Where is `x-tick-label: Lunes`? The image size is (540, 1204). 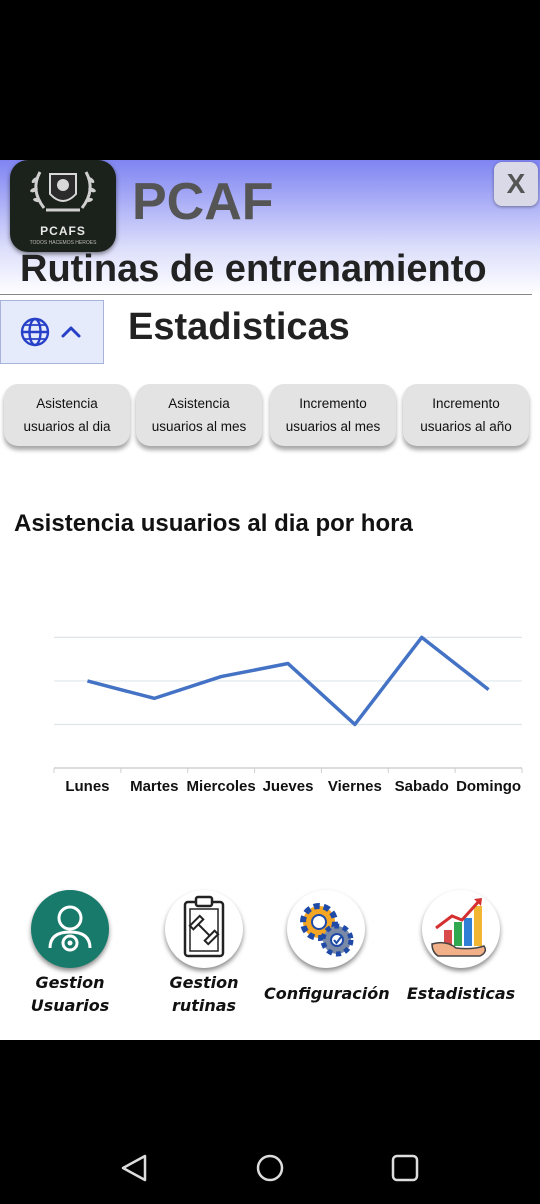 x-tick-label: Lunes is located at coordinates (87, 786).